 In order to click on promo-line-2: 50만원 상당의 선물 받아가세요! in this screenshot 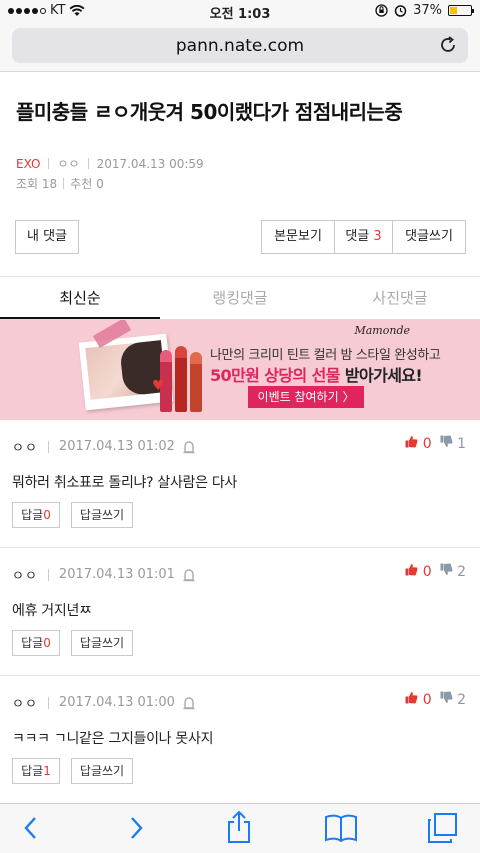, I will do `click(316, 374)`.